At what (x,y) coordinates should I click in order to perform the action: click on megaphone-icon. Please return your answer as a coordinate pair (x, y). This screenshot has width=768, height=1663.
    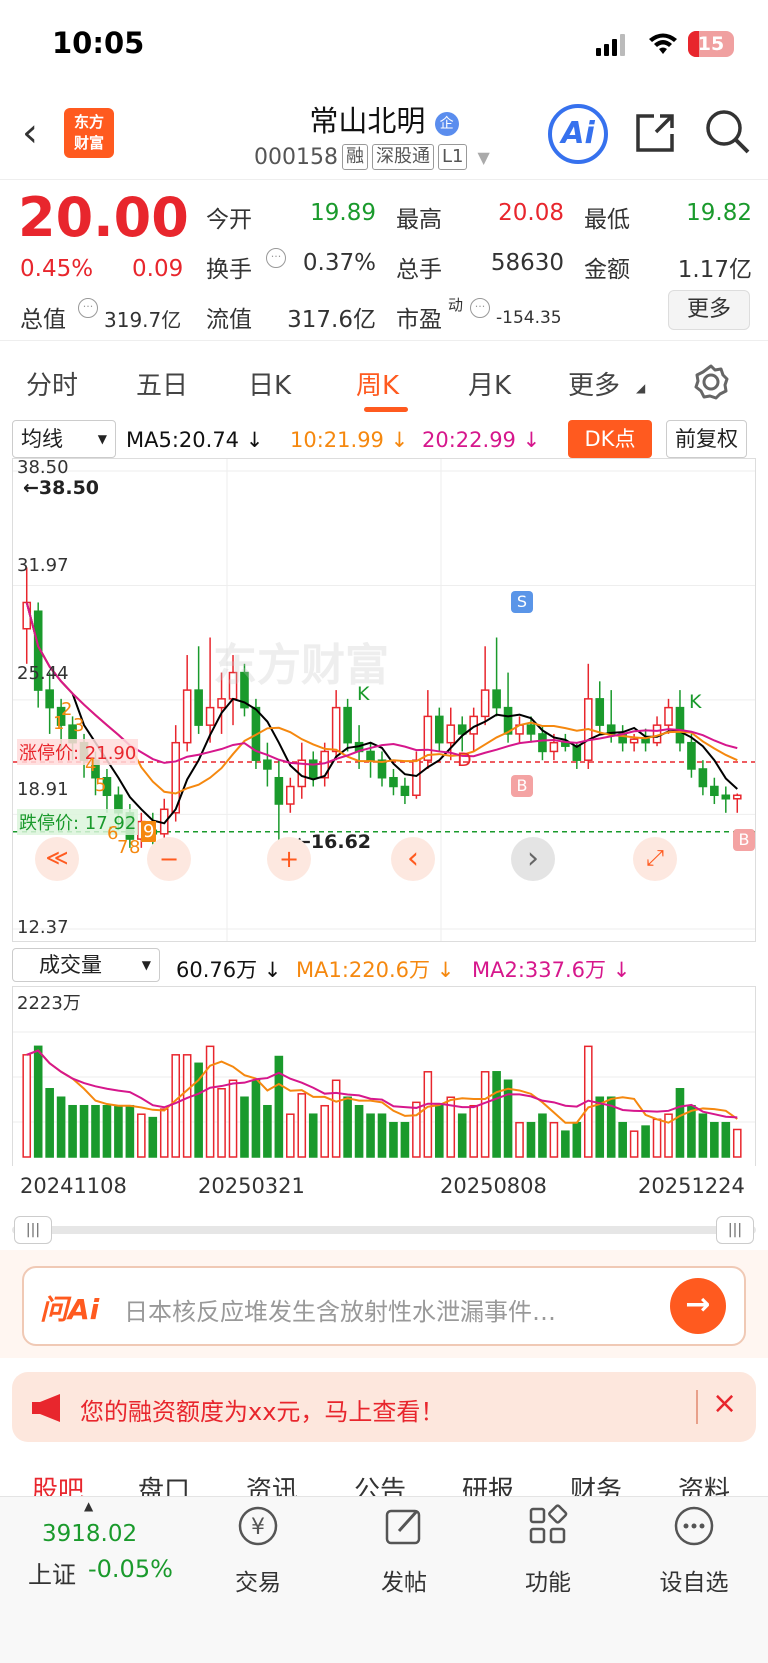
    Looking at the image, I should click on (46, 1408).